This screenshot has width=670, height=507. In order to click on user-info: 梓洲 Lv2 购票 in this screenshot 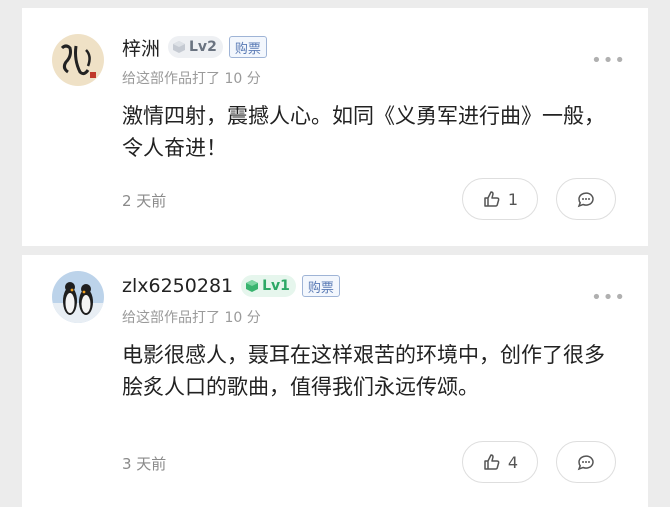, I will do `click(194, 47)`.